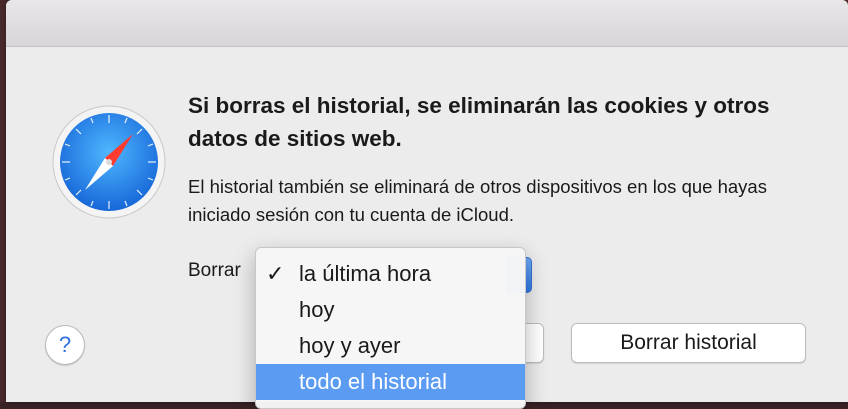  Describe the element at coordinates (350, 345) in the screenshot. I see `menu-item-label: hoy y ayer` at that location.